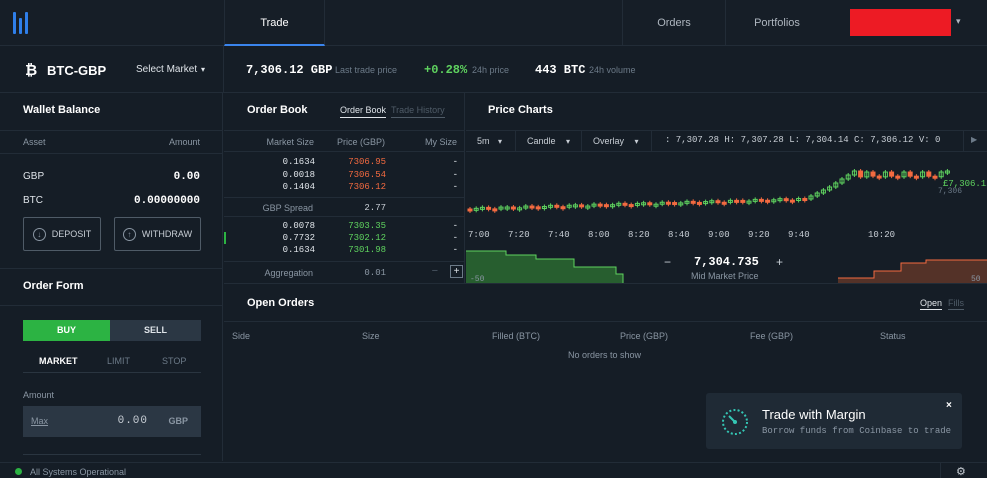 This screenshot has height=478, width=987. Describe the element at coordinates (39, 421) in the screenshot. I see `max-link: Max` at that location.